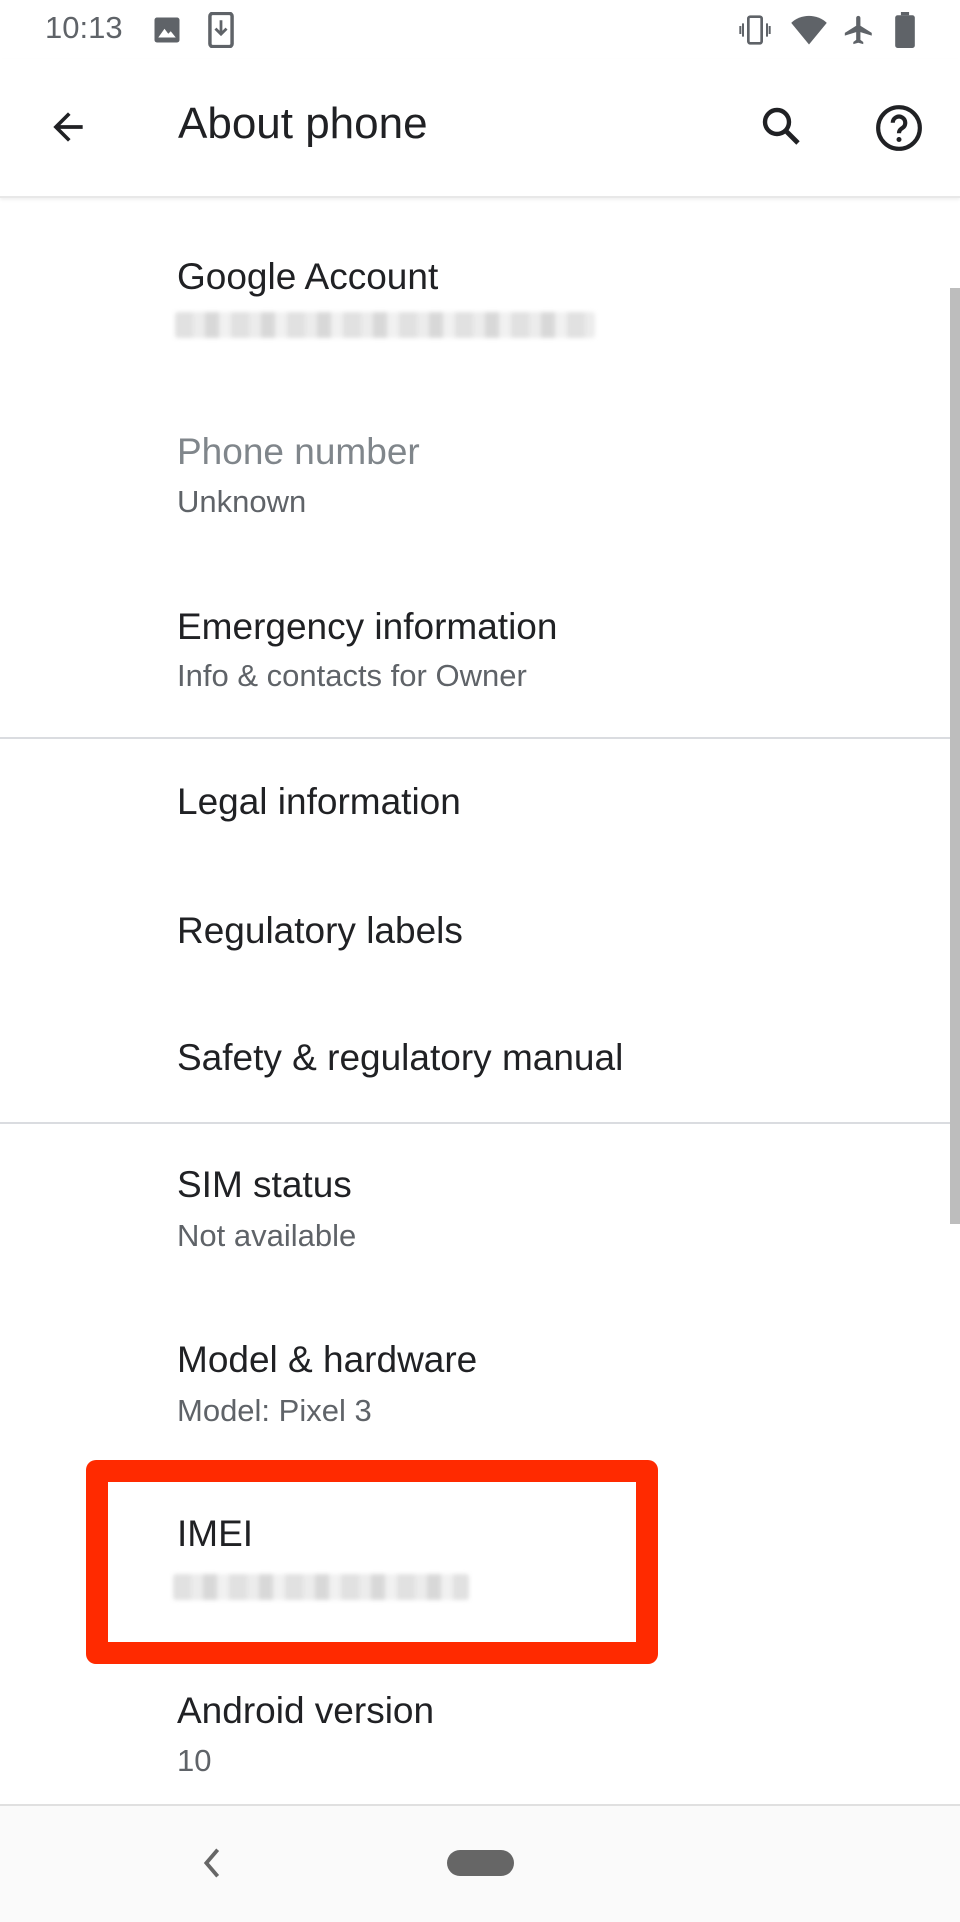 The height and width of the screenshot is (1922, 960). Describe the element at coordinates (367, 626) in the screenshot. I see `item-title: Emergency information` at that location.